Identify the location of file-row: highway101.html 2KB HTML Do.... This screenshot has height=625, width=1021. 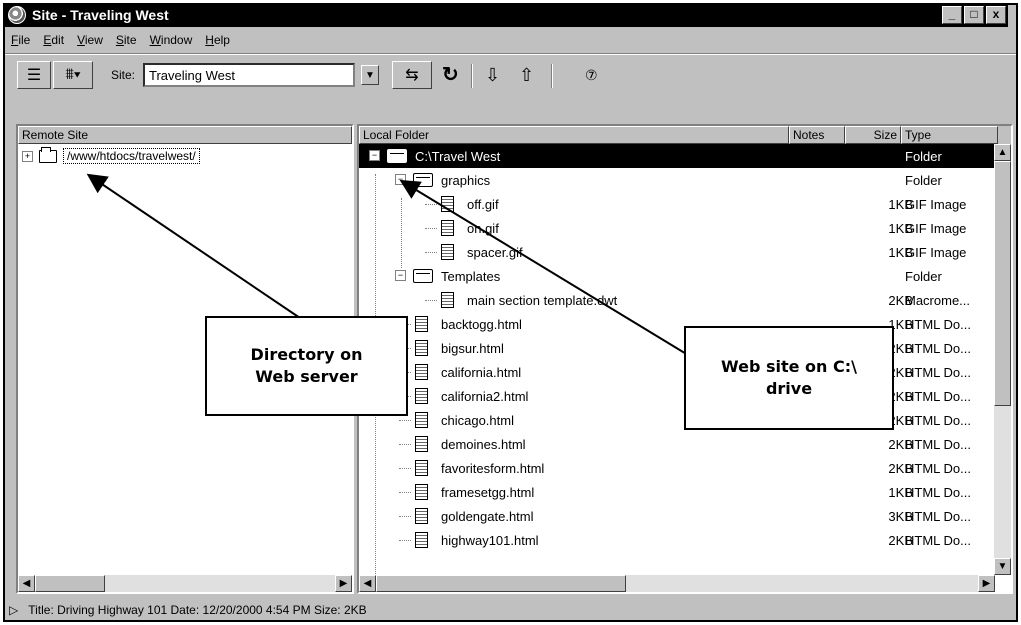
(685, 540).